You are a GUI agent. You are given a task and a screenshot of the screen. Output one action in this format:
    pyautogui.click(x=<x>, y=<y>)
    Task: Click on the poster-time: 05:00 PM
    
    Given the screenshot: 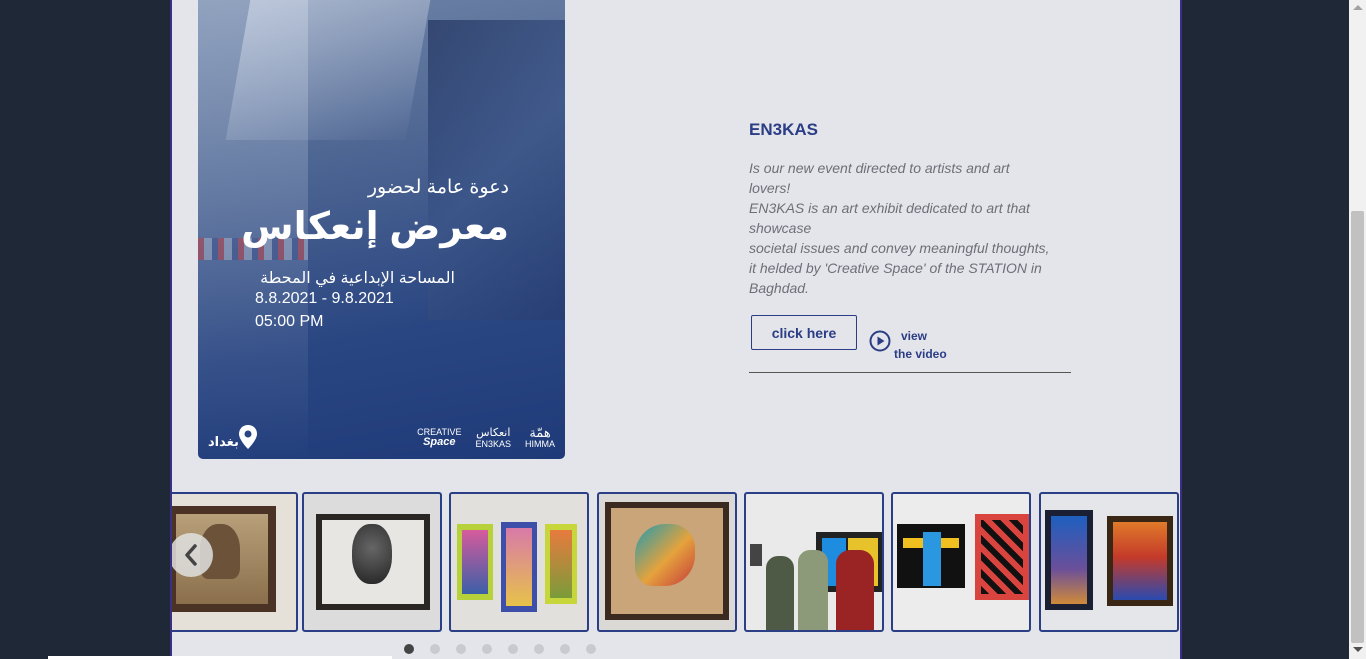 What is the action you would take?
    pyautogui.click(x=289, y=321)
    